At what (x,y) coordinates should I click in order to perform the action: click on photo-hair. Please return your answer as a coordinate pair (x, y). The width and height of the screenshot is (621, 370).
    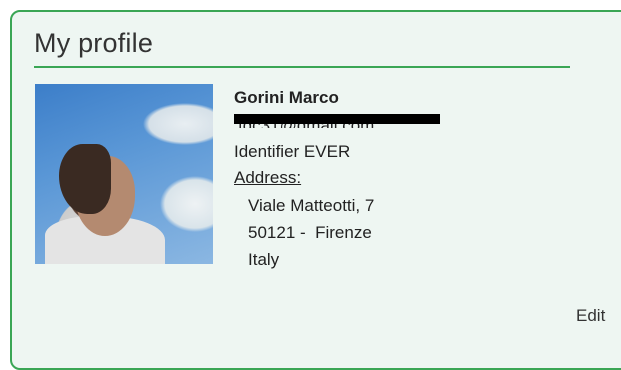
    Looking at the image, I should click on (85, 179).